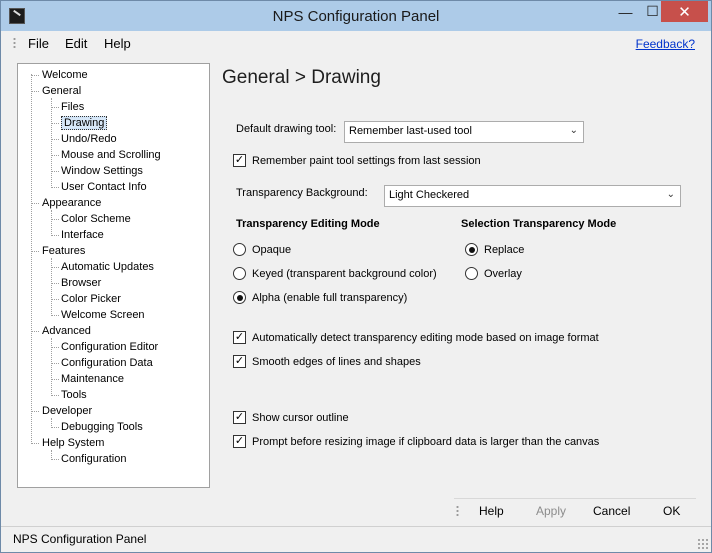 This screenshot has width=712, height=553. Describe the element at coordinates (96, 219) in the screenshot. I see `tree-item-color-scheme: Color Scheme` at that location.